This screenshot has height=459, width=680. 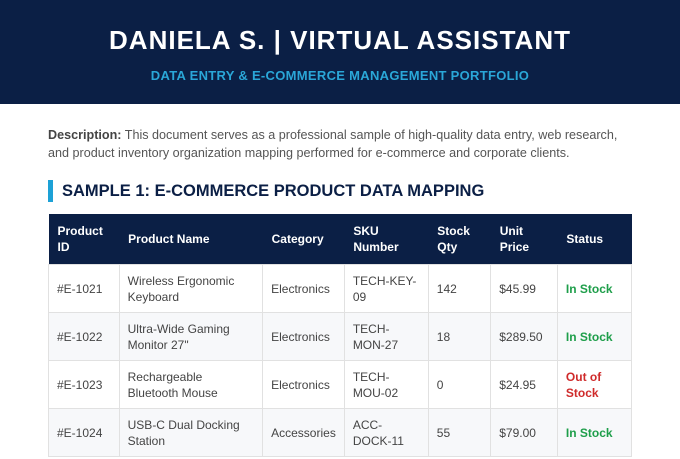 What do you see at coordinates (594, 384) in the screenshot?
I see `status-cell: Out of Stock` at bounding box center [594, 384].